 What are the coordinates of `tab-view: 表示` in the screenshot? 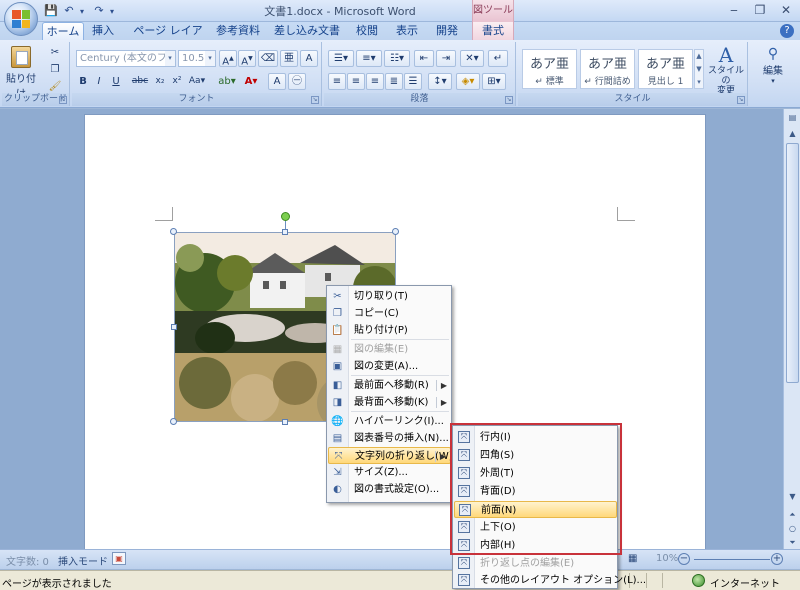 It's located at (407, 31).